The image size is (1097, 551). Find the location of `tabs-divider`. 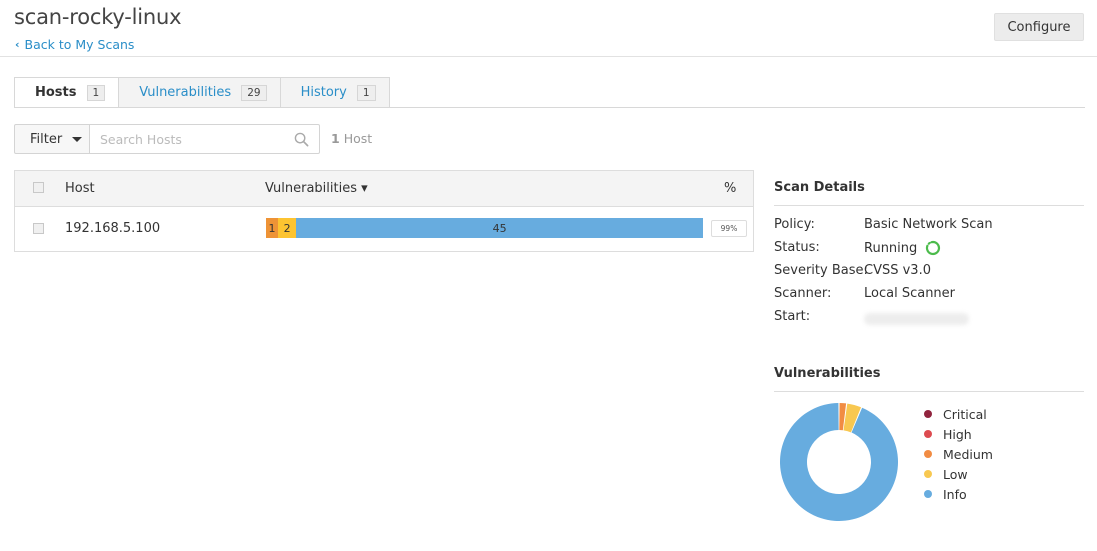

tabs-divider is located at coordinates (549, 107).